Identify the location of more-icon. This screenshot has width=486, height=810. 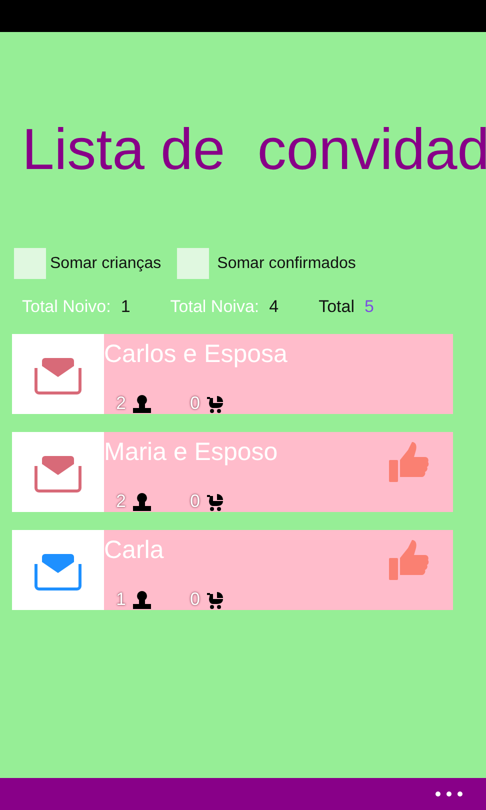
(449, 794).